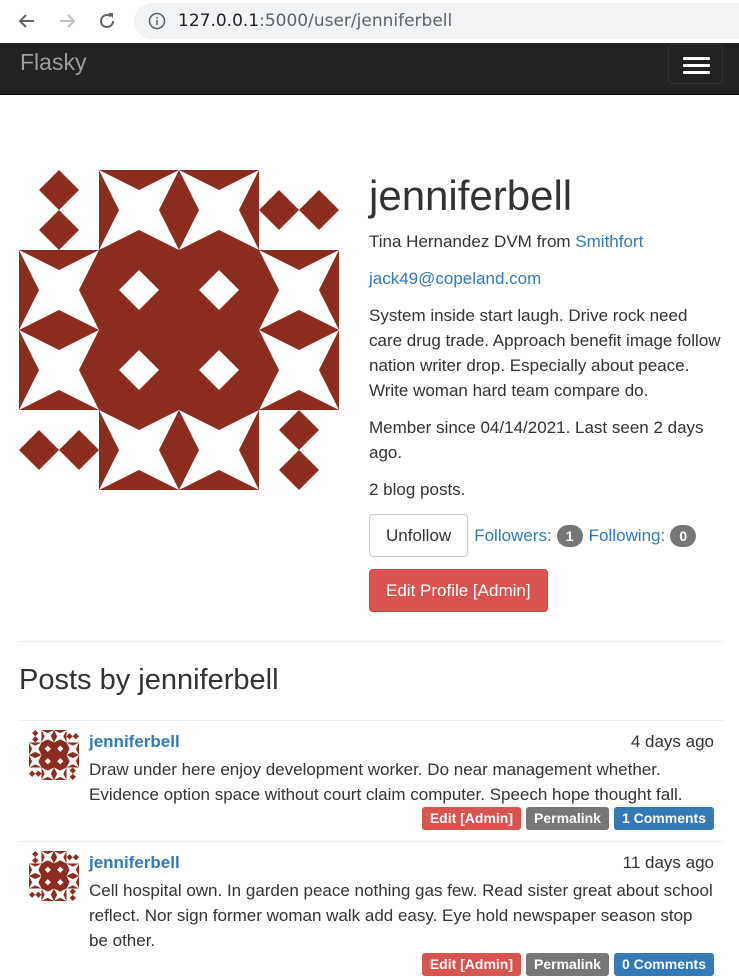  I want to click on url-host: 127.0.0.1, so click(219, 21).